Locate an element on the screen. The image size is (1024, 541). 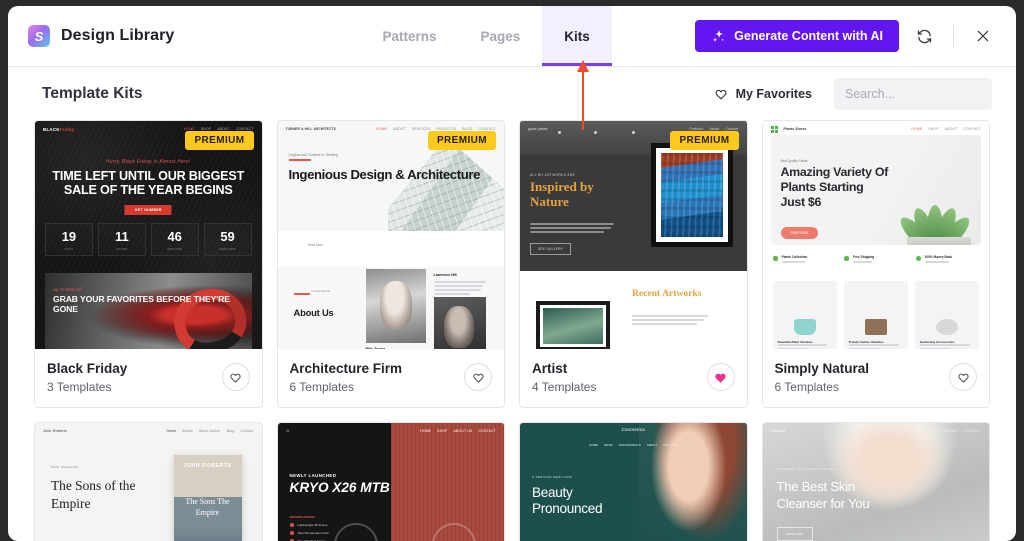
book-cover: JOHN ROBERTS The Sons The Empire is located at coordinates (207, 498).